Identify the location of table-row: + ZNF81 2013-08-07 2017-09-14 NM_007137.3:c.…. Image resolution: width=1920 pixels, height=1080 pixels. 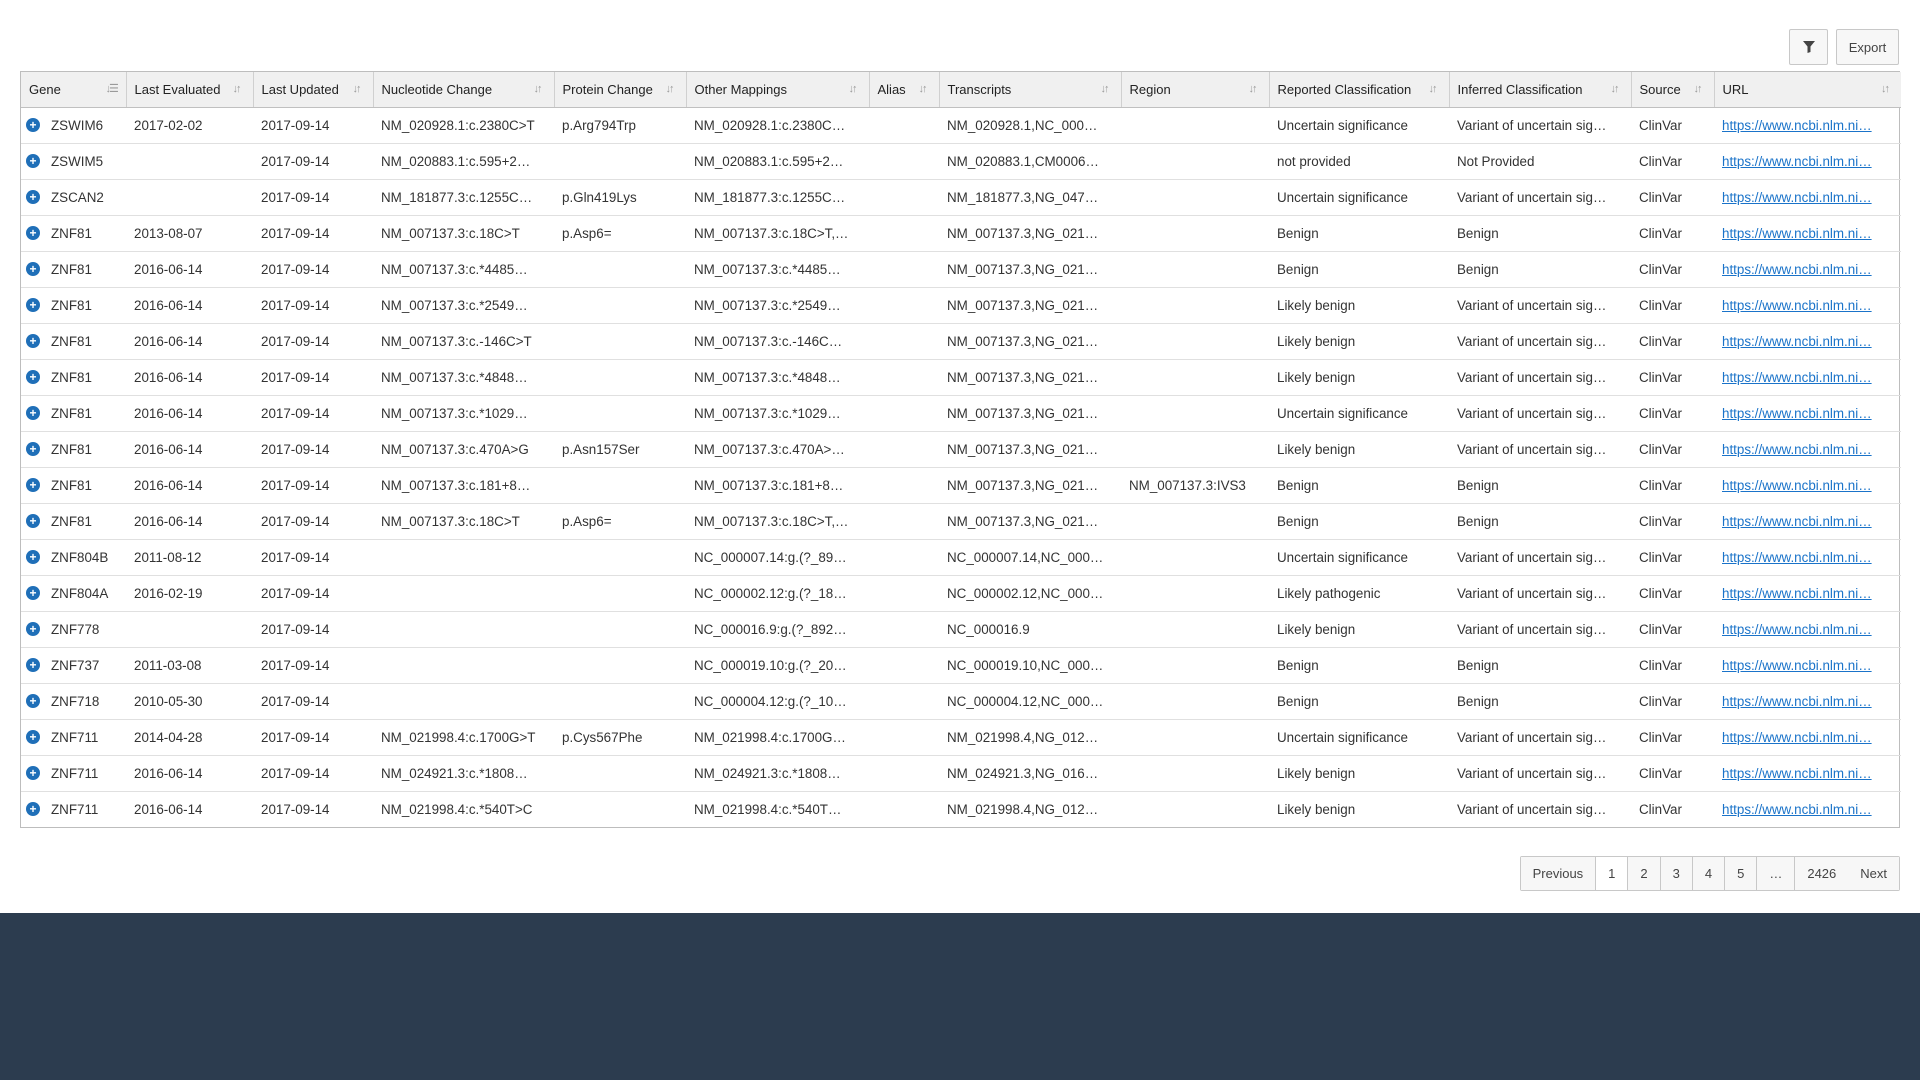
(961, 233).